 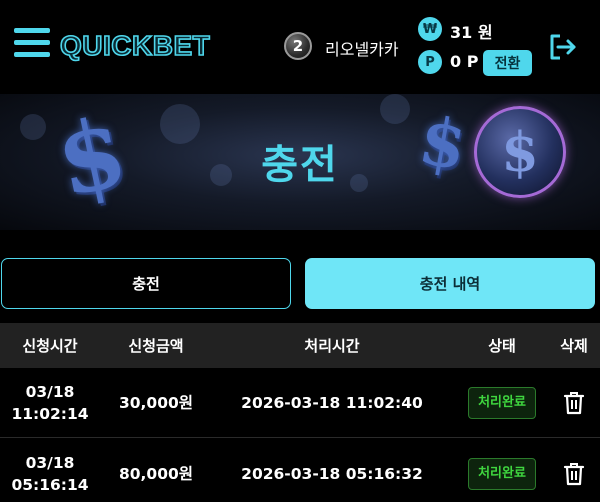 What do you see at coordinates (300, 345) in the screenshot?
I see `table-header: 신청시간 신청금액 처리시간 상태 삭제` at bounding box center [300, 345].